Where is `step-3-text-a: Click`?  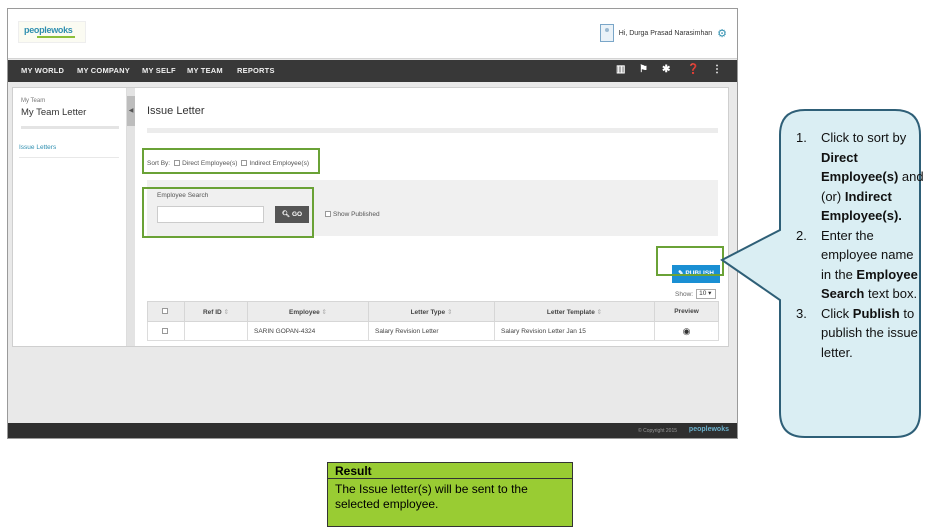
step-3-text-a: Click is located at coordinates (837, 313).